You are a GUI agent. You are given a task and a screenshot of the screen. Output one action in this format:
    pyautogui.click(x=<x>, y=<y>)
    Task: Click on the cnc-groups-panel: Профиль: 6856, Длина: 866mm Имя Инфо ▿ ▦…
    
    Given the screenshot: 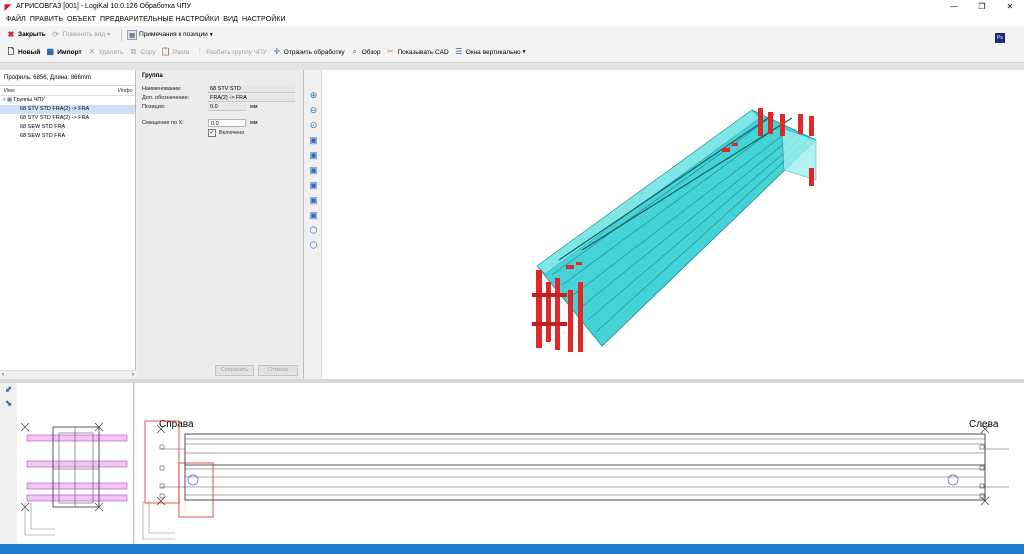 What is the action you would take?
    pyautogui.click(x=68, y=224)
    